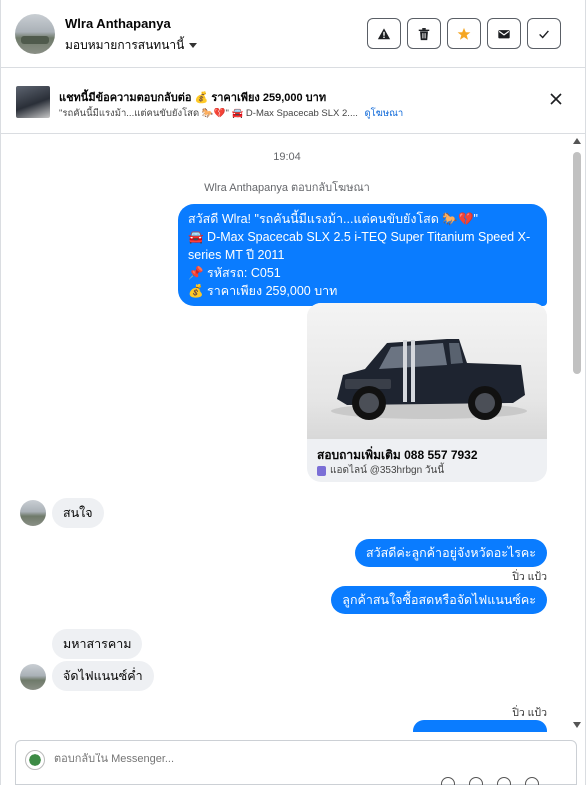 The image size is (586, 785). Describe the element at coordinates (439, 600) in the screenshot. I see `message-bubble: ลูกค้าสนใจซื้อสดหรือจัดไฟแนนซ์คะ` at that location.